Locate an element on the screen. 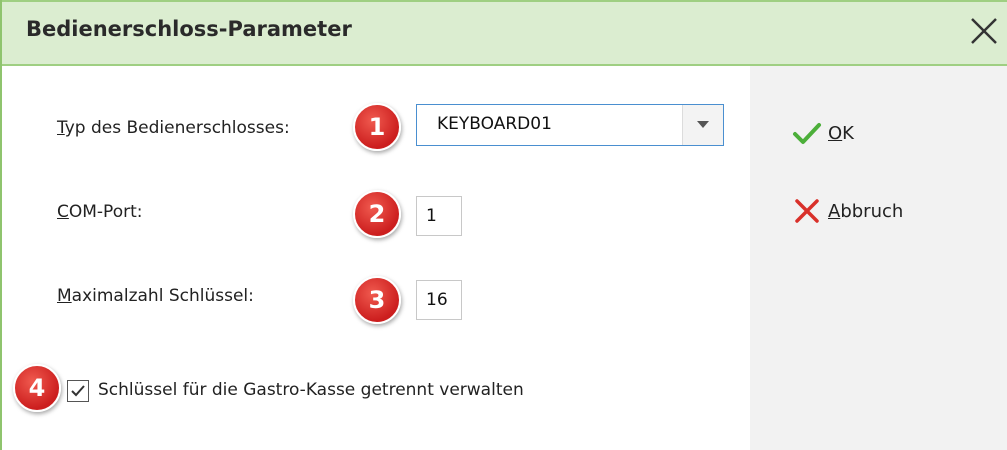  typ-label: Typ des Bedienerschlosses: is located at coordinates (173, 128).